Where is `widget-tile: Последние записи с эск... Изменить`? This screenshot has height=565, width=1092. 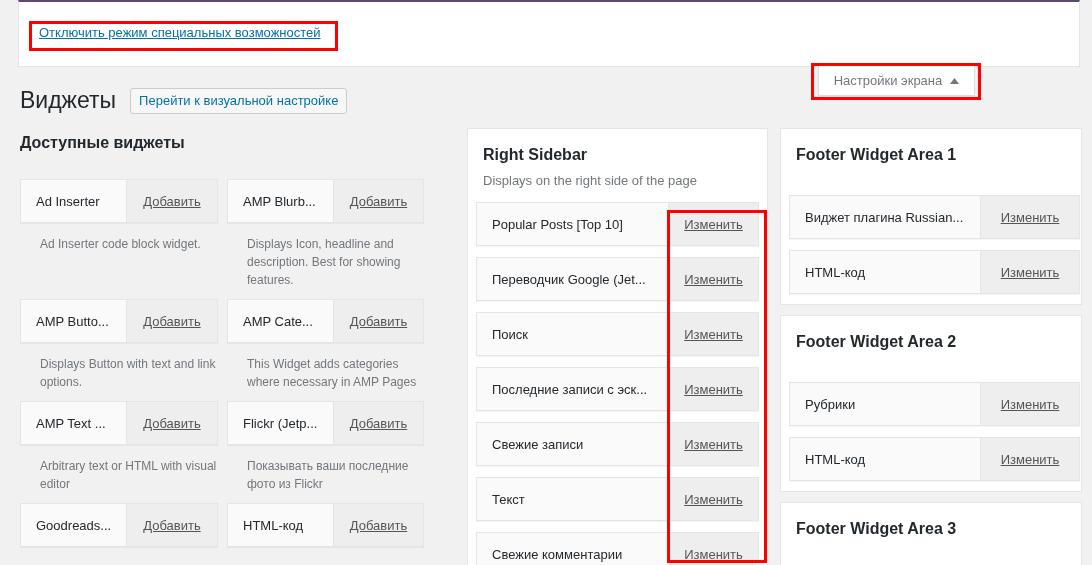 widget-tile: Последние записи с эск... Изменить is located at coordinates (617, 389).